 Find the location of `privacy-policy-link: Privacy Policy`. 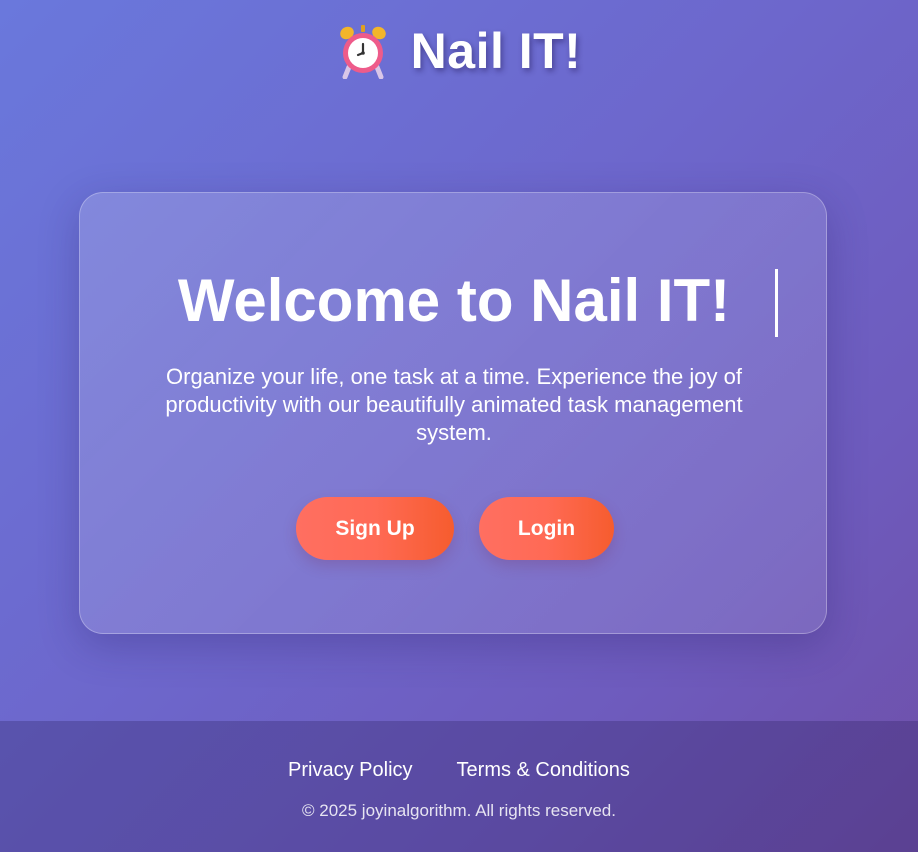

privacy-policy-link: Privacy Policy is located at coordinates (350, 770).